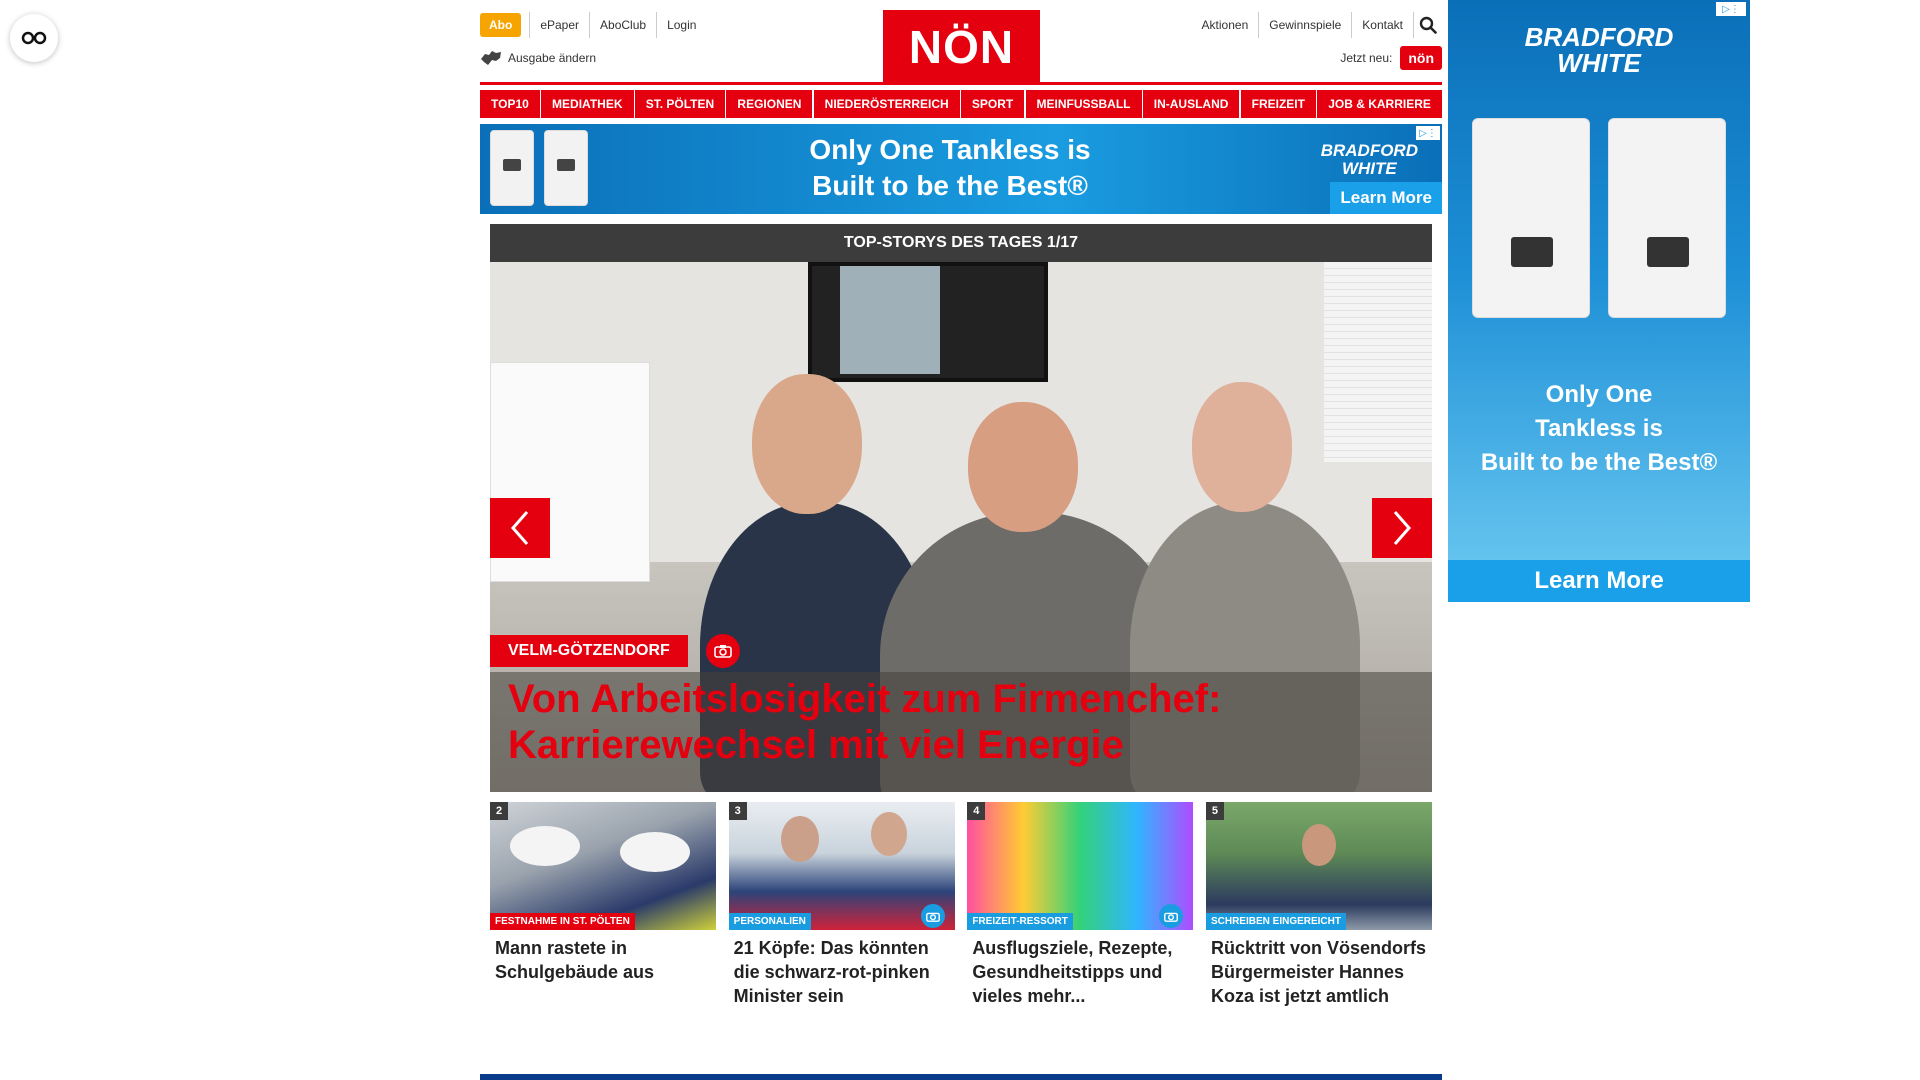 The image size is (1920, 1080). What do you see at coordinates (603, 866) in the screenshot?
I see `story-card-image: 2 FESTNAHME IN ST. PÖLTEN` at bounding box center [603, 866].